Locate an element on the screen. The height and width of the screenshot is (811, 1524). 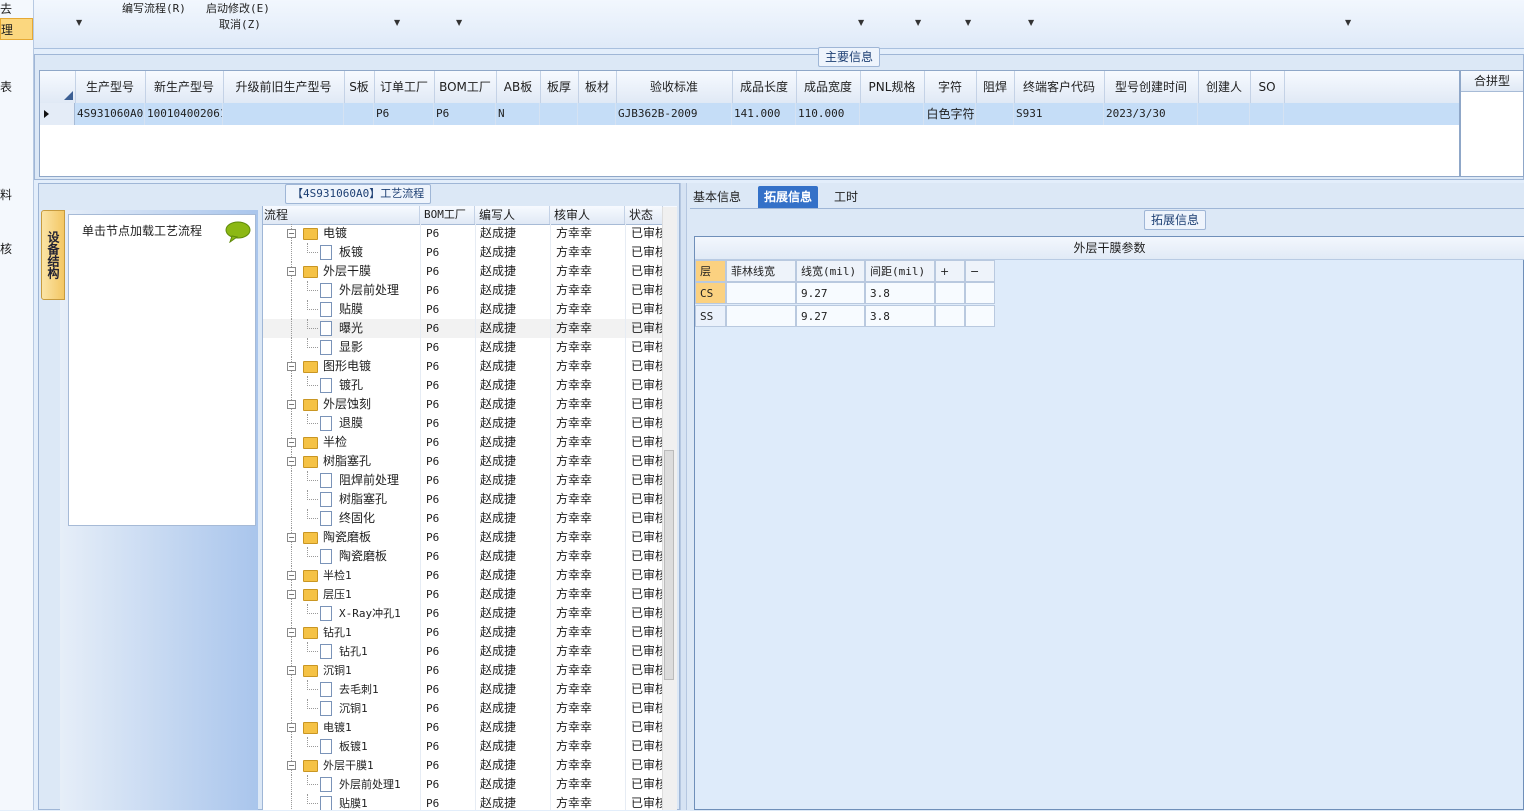
write-flow-button: 编写流程(R) is located at coordinates (154, 8).